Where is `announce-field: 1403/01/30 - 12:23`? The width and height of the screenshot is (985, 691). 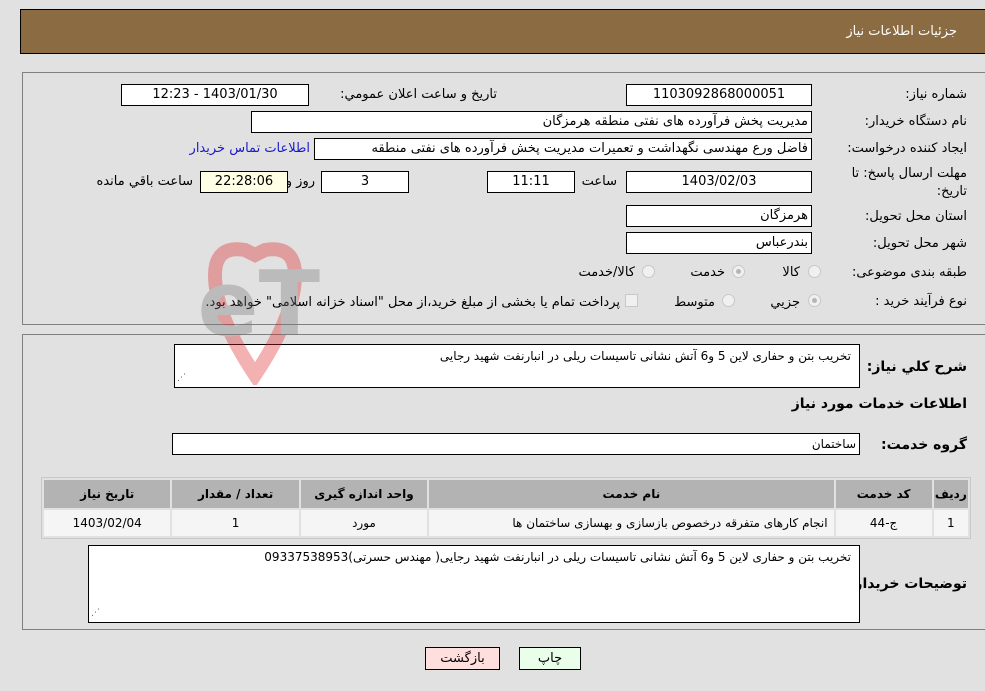
announce-field: 1403/01/30 - 12:23 is located at coordinates (215, 95).